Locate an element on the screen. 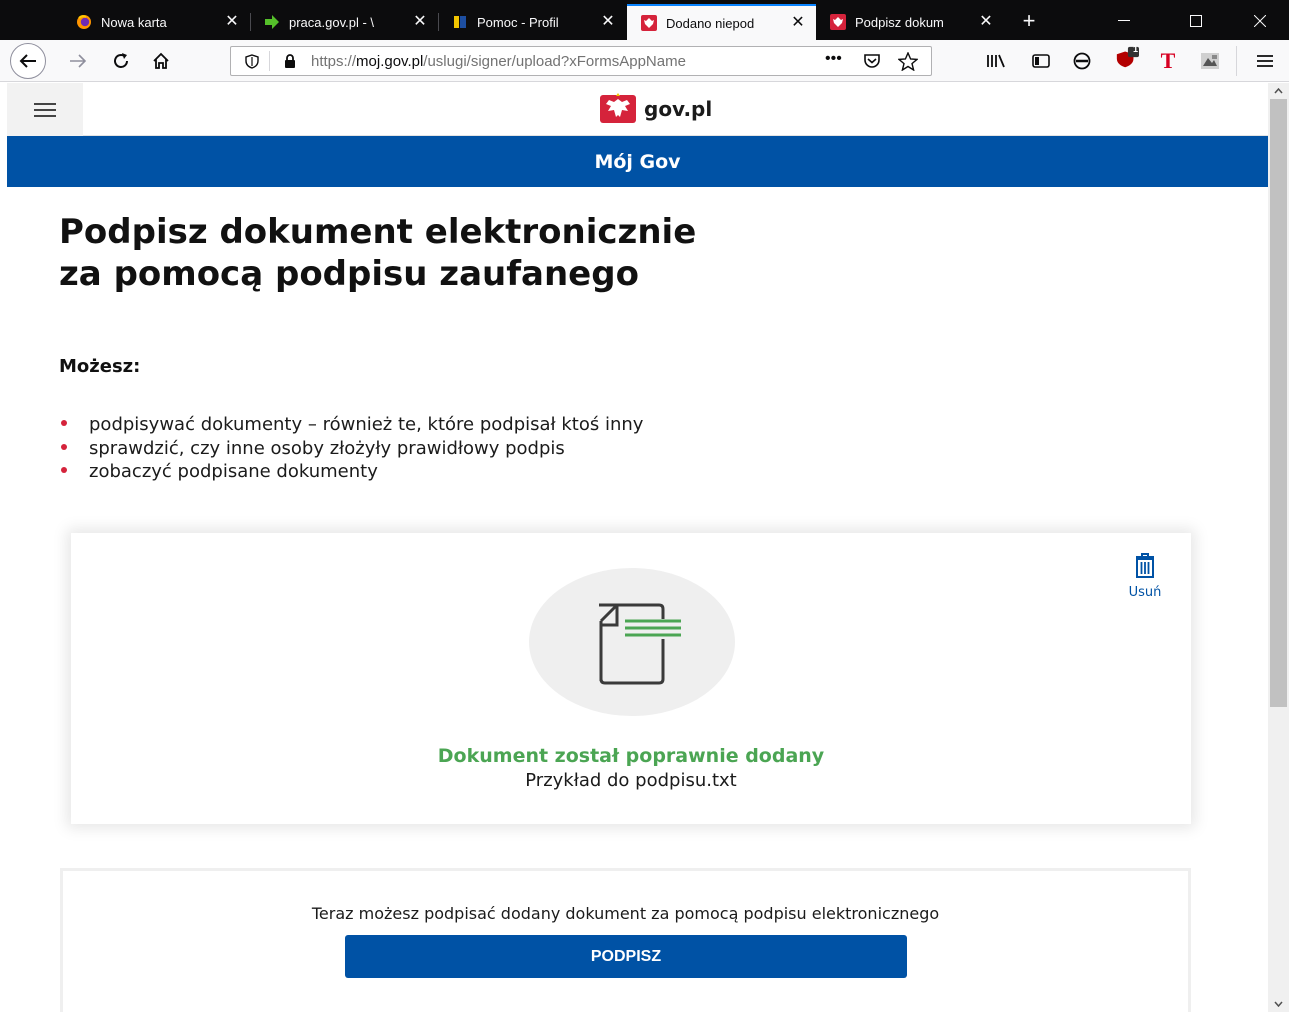  sidebar-icon is located at coordinates (1041, 61).